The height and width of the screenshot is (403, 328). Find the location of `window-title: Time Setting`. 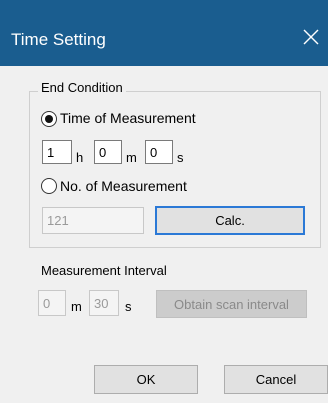

window-title: Time Setting is located at coordinates (58, 39).